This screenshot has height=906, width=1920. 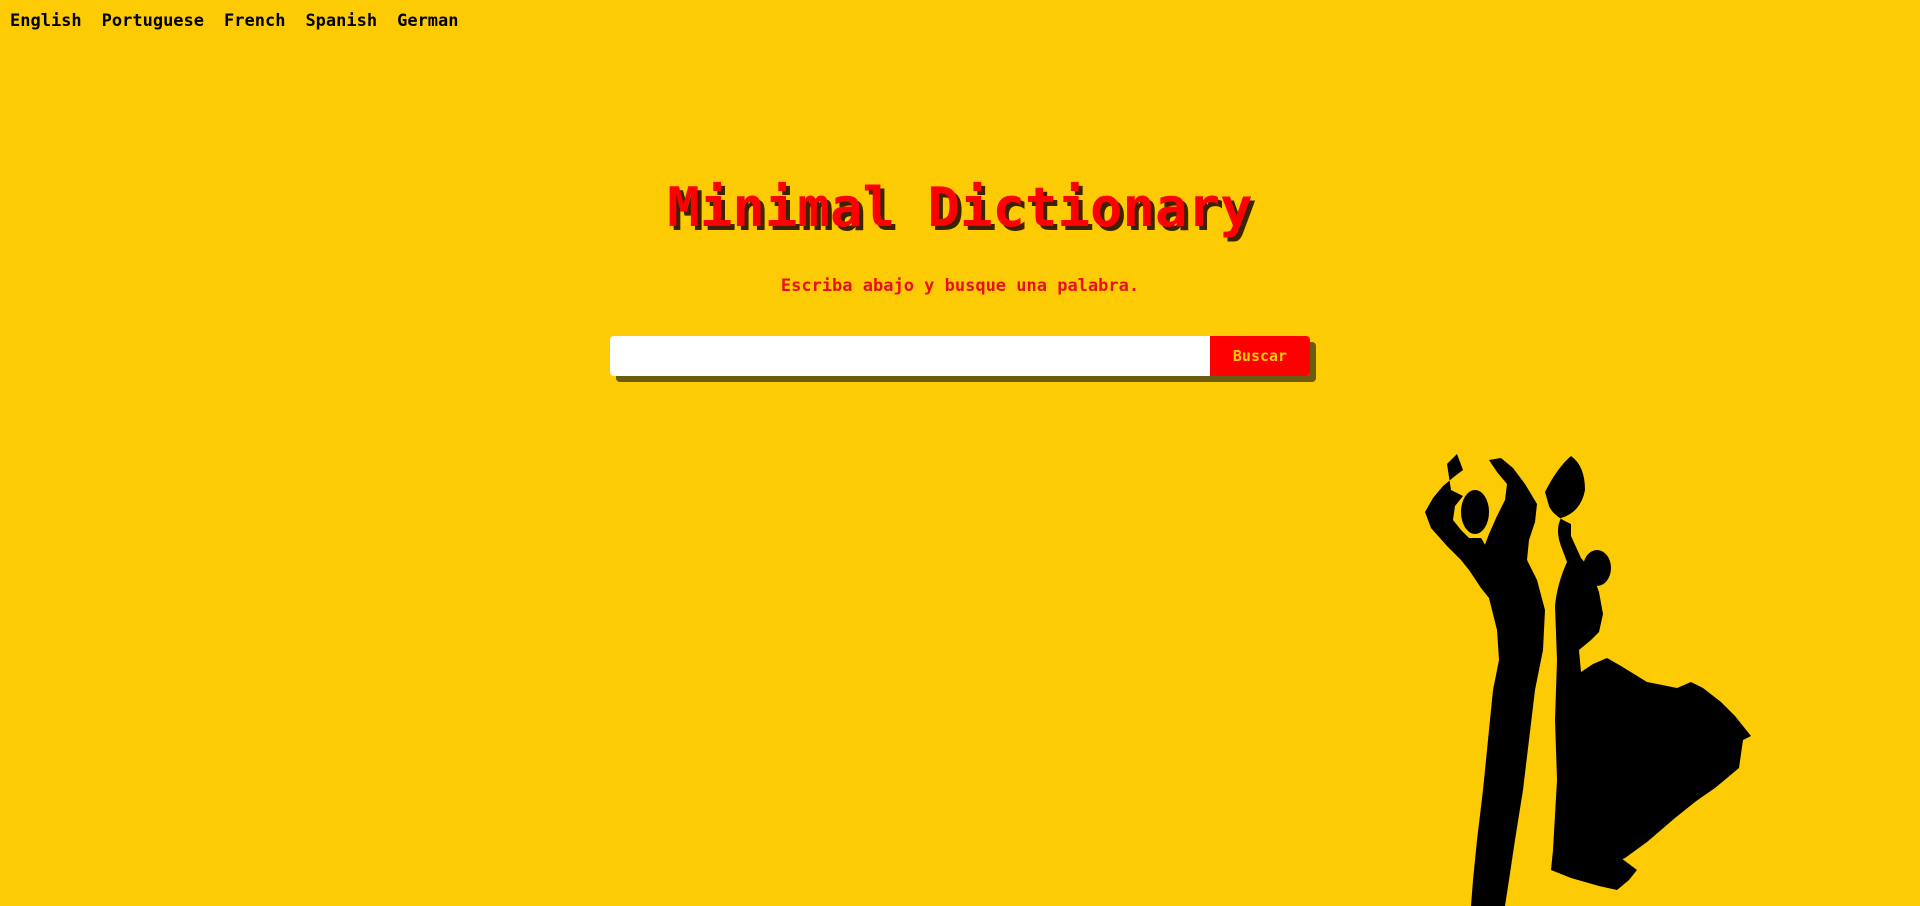 What do you see at coordinates (960, 207) in the screenshot?
I see `page-title: Minimal Dictionary` at bounding box center [960, 207].